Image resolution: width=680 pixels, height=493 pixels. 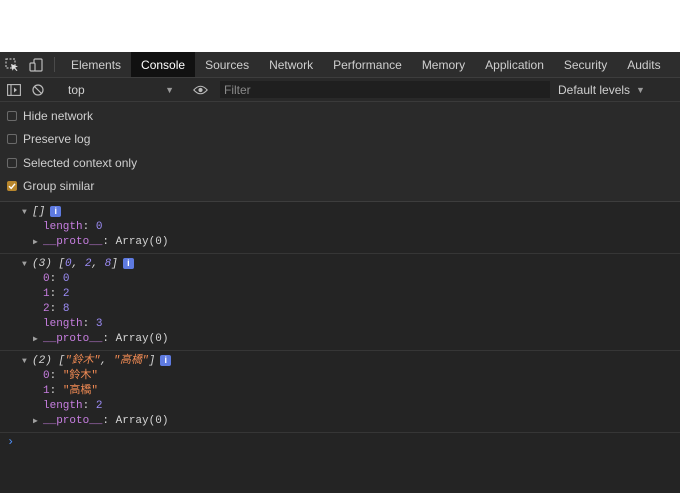 What do you see at coordinates (227, 64) in the screenshot?
I see `tab-sources: Sources` at bounding box center [227, 64].